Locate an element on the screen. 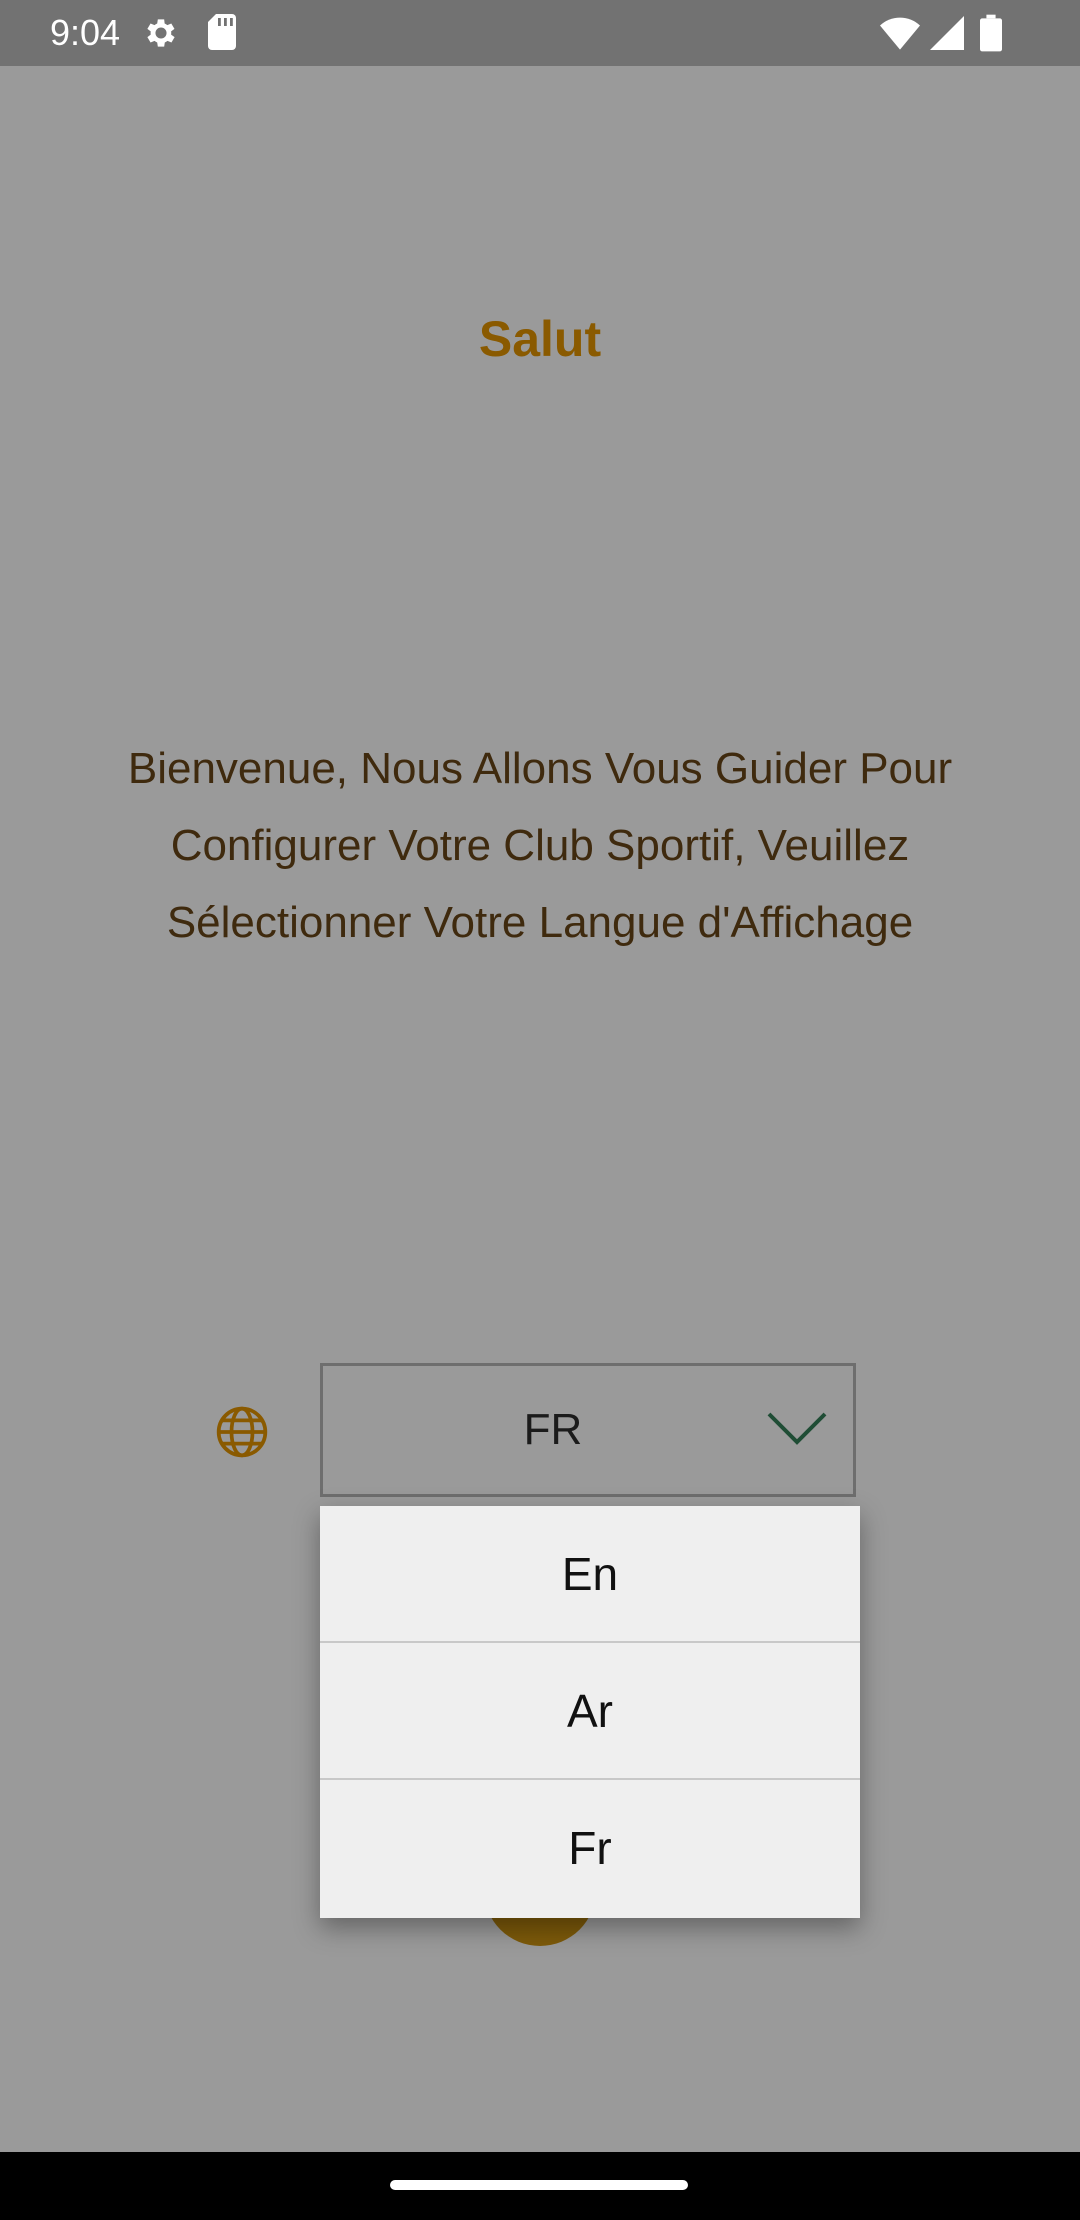 The width and height of the screenshot is (1080, 2220). wifi-icon is located at coordinates (900, 33).